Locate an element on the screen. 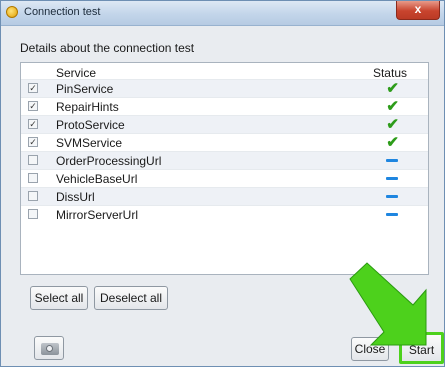  column-header-status: Status is located at coordinates (389, 73).